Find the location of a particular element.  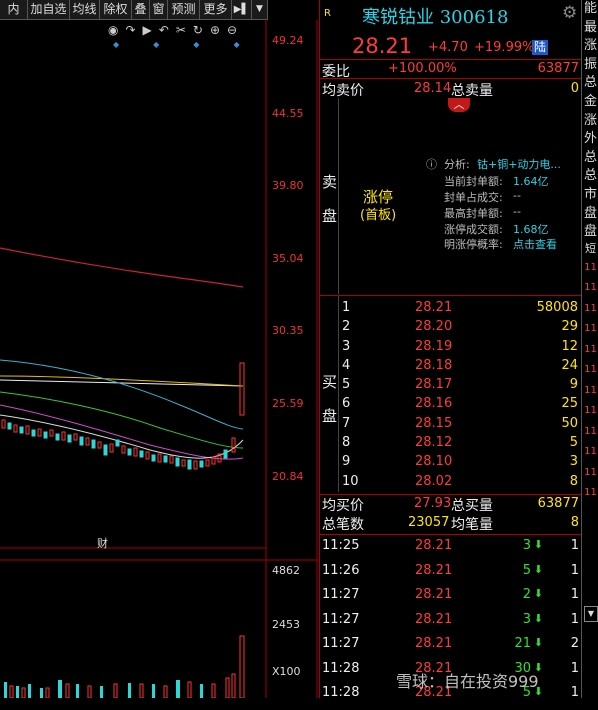

gear-icon: ⚙ is located at coordinates (569, 13).